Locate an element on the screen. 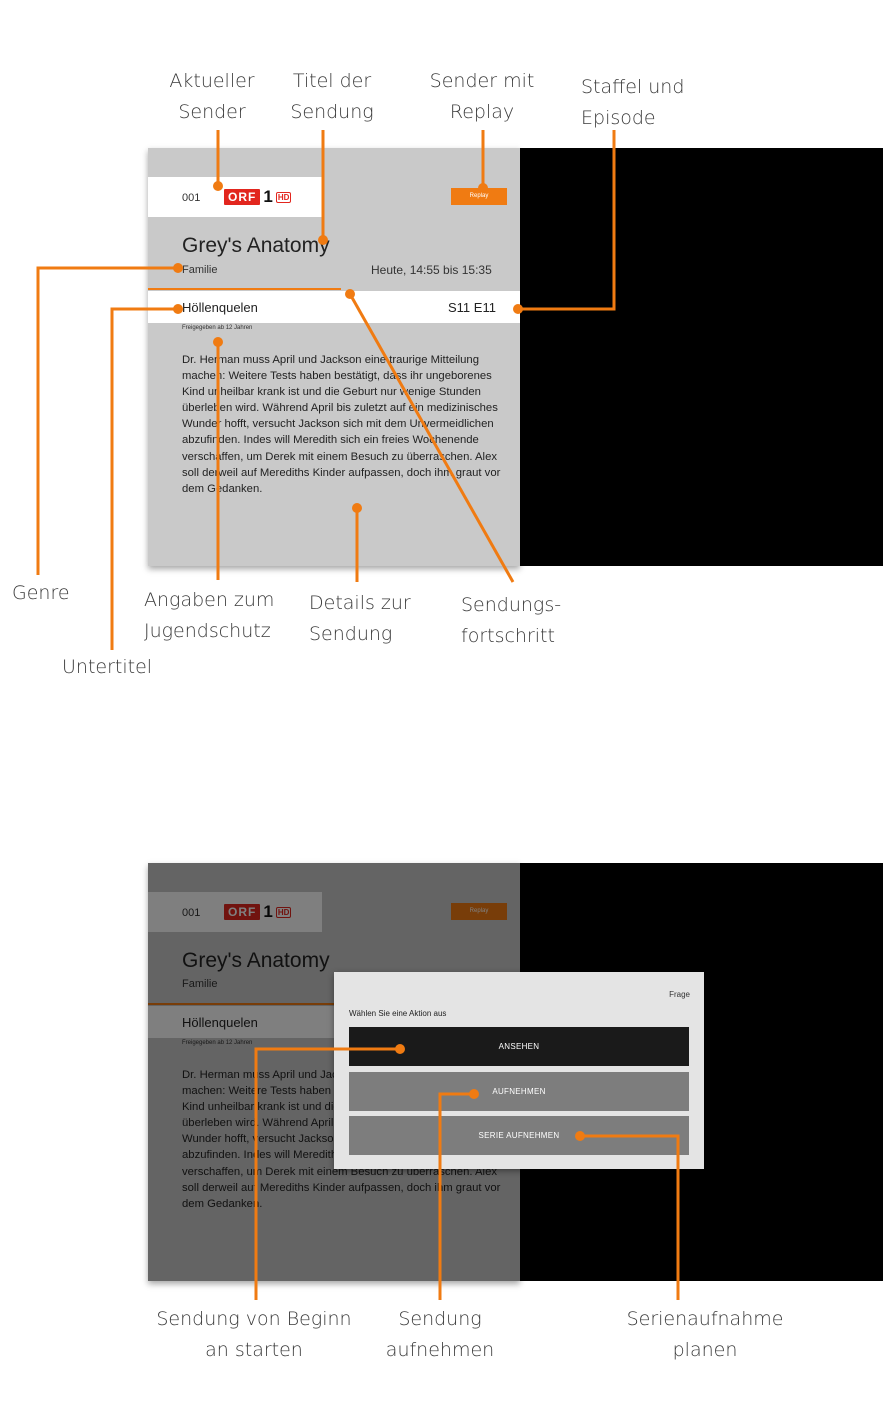 The height and width of the screenshot is (1420, 883). dot-details is located at coordinates (357, 508).